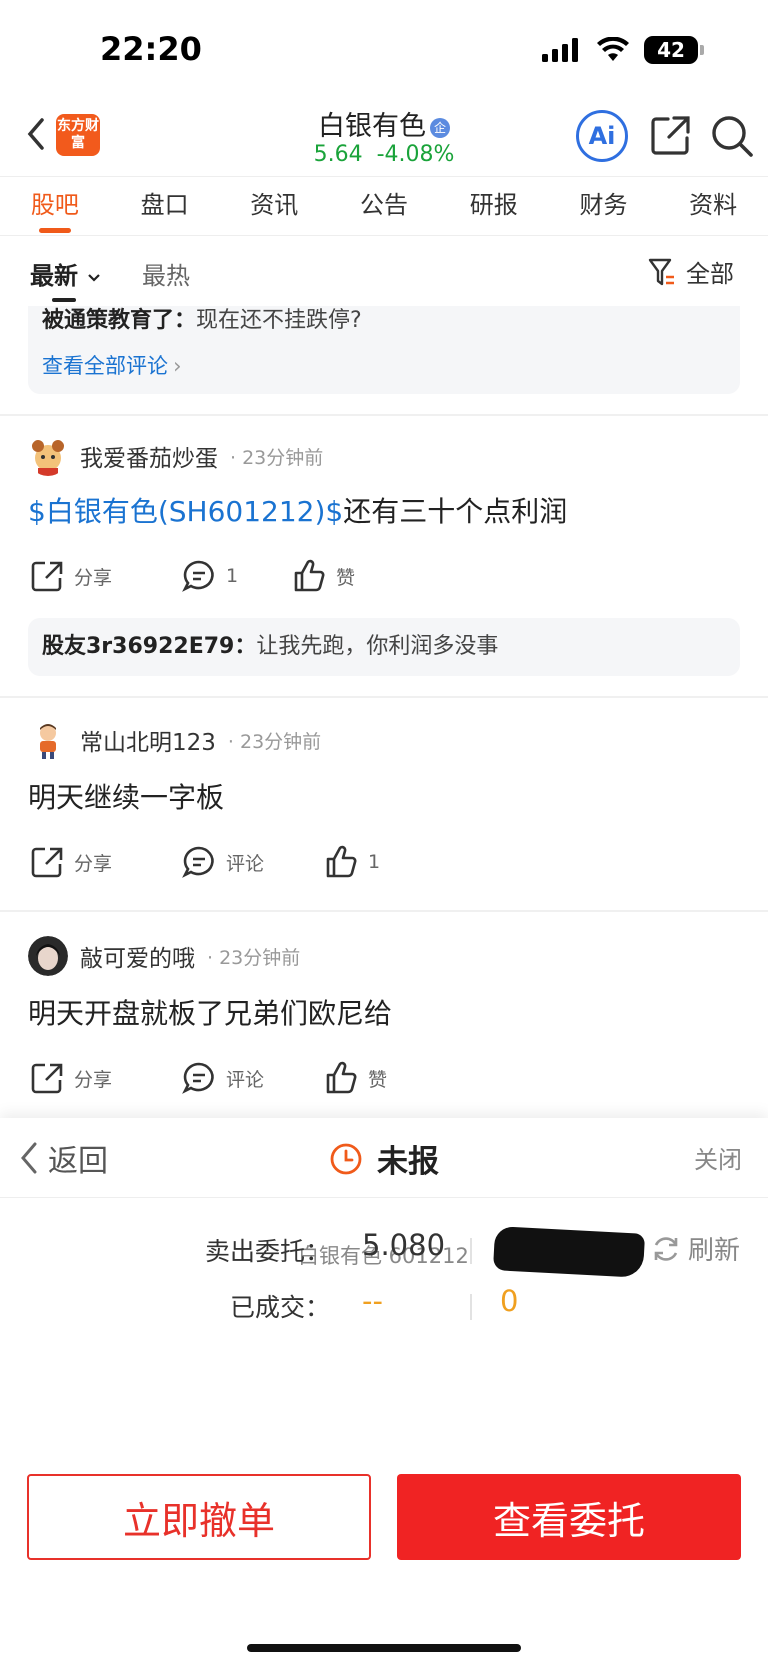 This screenshot has height=1665, width=768. What do you see at coordinates (105, 366) in the screenshot?
I see `view-all-label: 查看全部评论` at bounding box center [105, 366].